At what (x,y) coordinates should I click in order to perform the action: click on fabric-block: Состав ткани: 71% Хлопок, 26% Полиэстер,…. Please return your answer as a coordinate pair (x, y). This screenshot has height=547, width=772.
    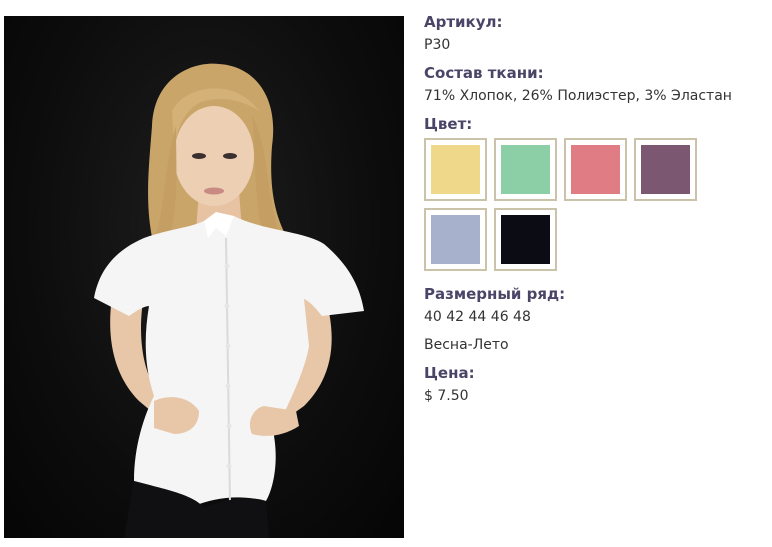
    Looking at the image, I should click on (594, 84).